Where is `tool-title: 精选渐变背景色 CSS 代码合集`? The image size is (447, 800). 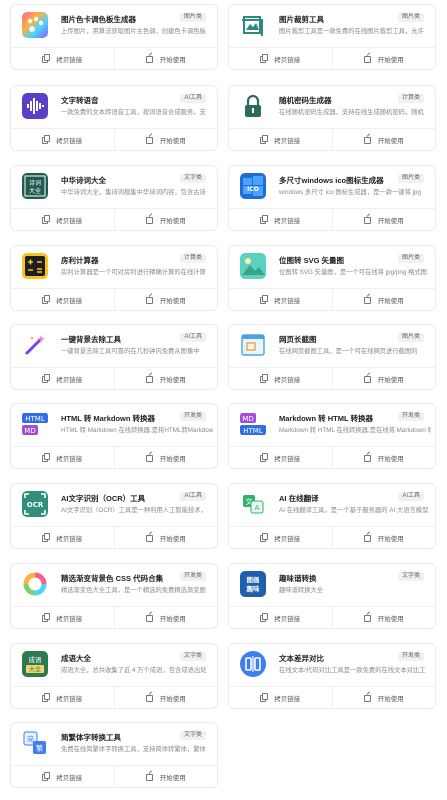
tool-title: 精选渐变背景色 CSS 代码合集 is located at coordinates (112, 578).